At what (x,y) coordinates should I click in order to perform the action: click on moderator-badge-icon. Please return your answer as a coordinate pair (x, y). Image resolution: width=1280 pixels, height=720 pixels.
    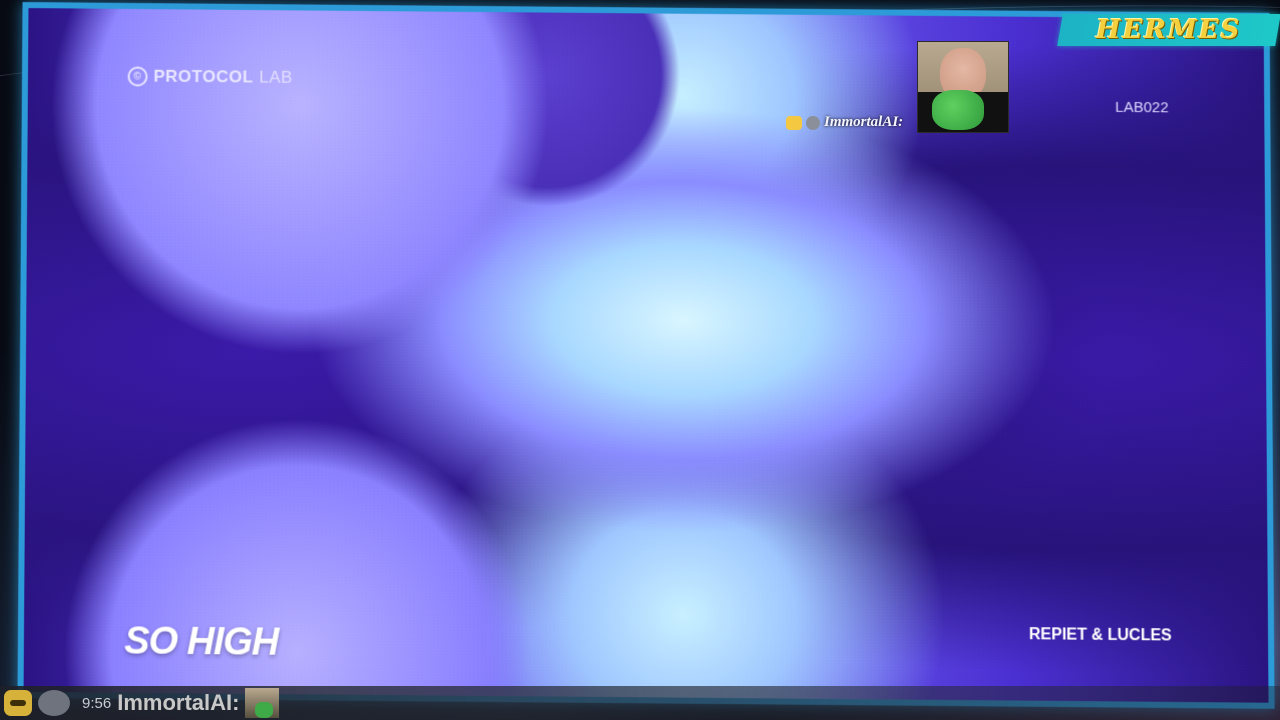
    Looking at the image, I should click on (813, 122).